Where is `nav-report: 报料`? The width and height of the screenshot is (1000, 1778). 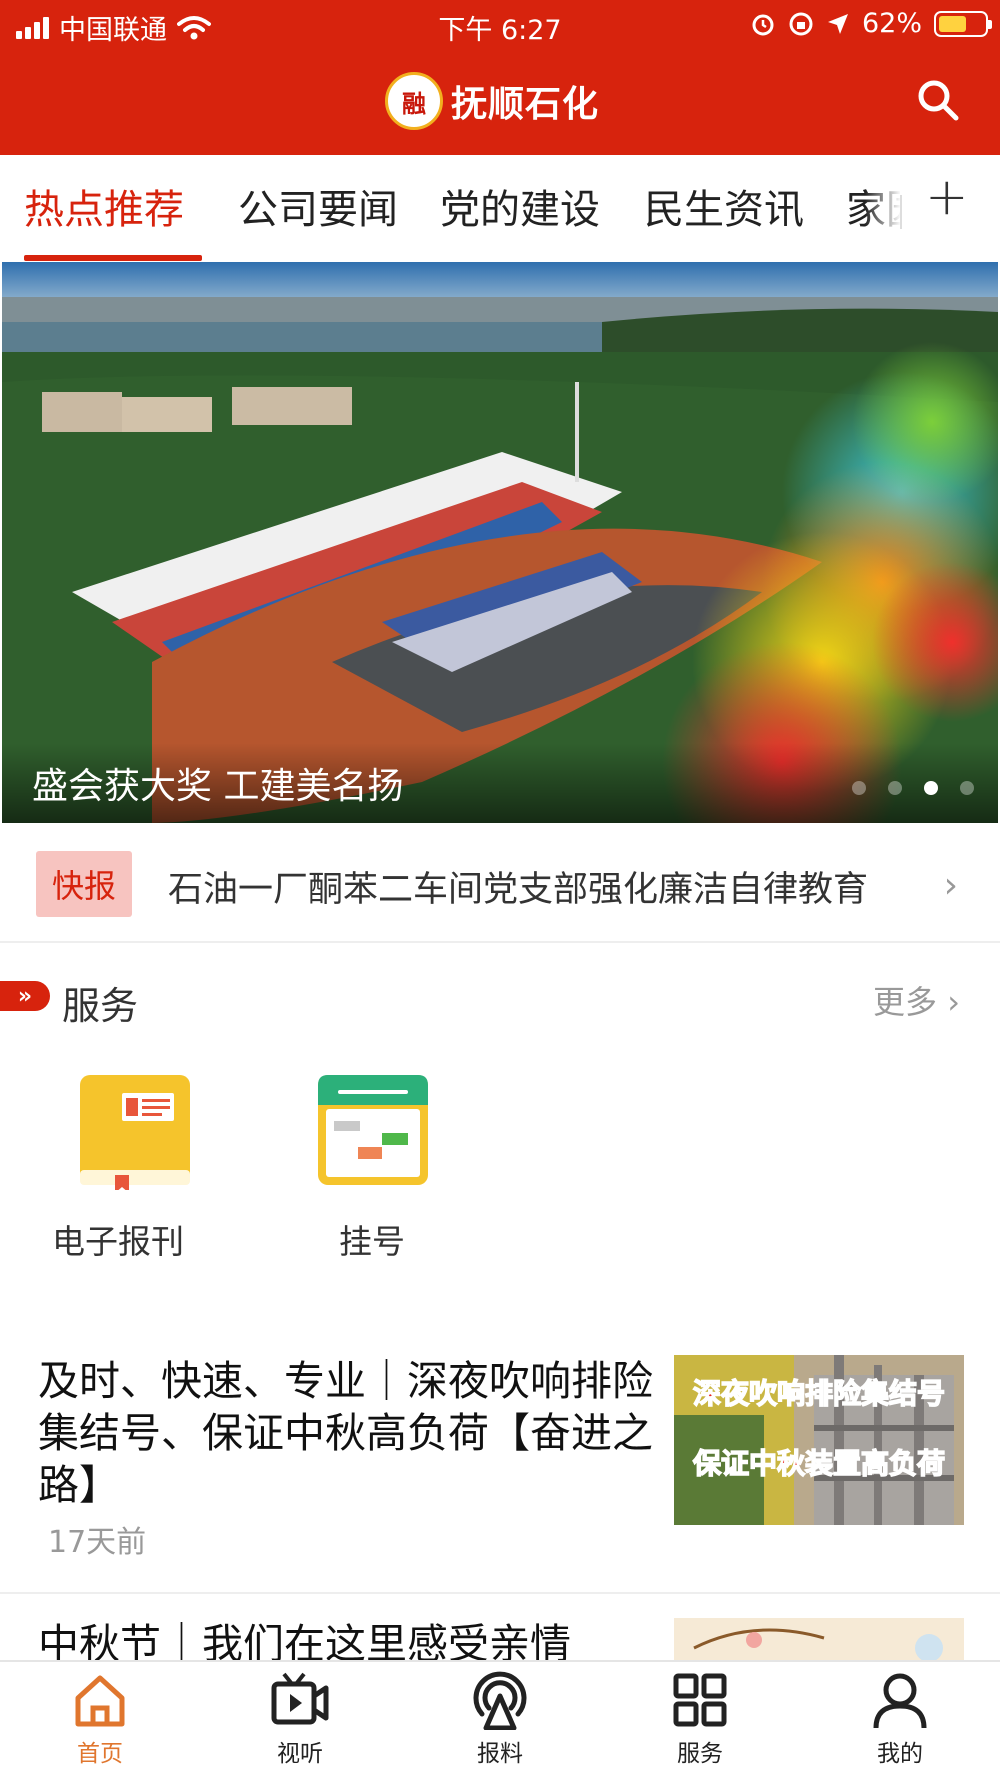 nav-report: 报料 is located at coordinates (500, 1719).